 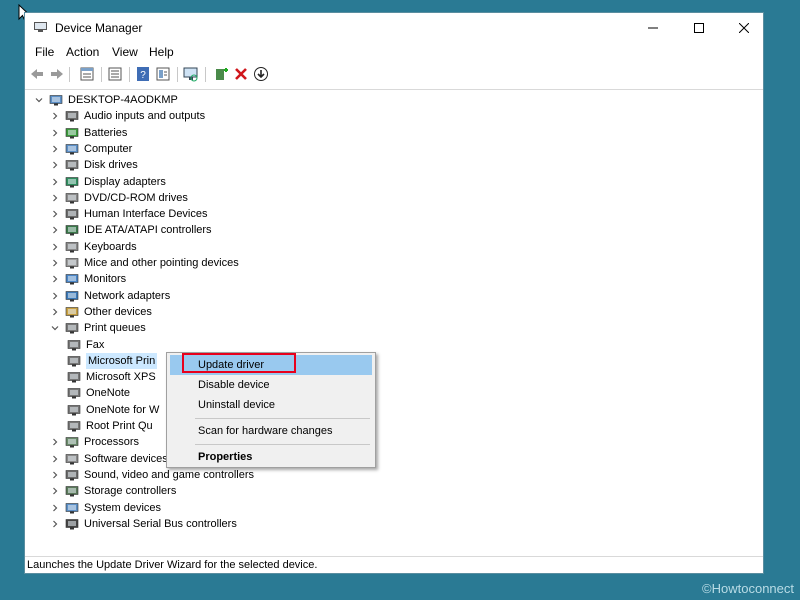 What do you see at coordinates (163, 74) in the screenshot?
I see `view-icon` at bounding box center [163, 74].